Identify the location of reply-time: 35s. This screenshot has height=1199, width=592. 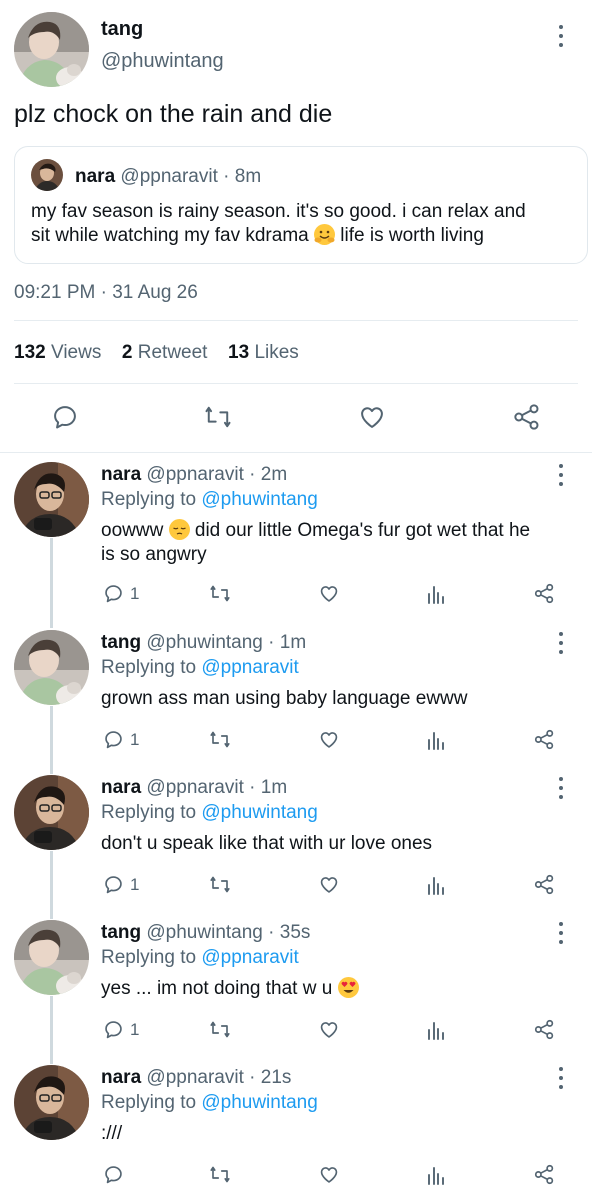
(295, 932).